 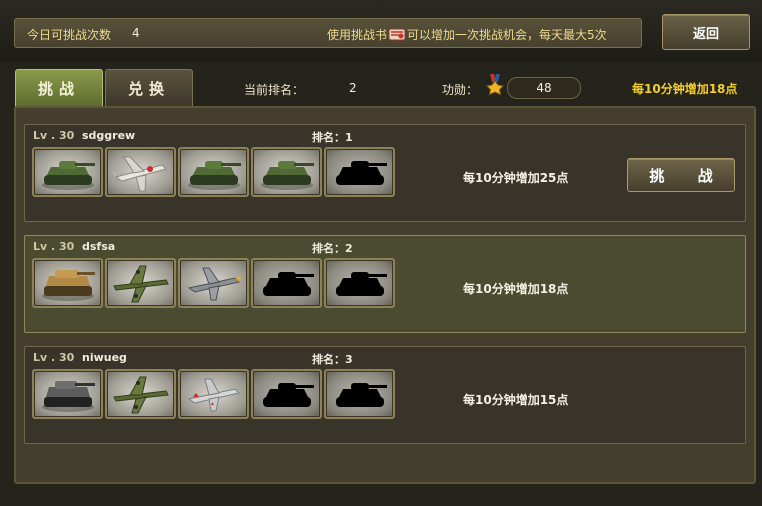 I want to click on merit-label: 功勋：, so click(x=460, y=90).